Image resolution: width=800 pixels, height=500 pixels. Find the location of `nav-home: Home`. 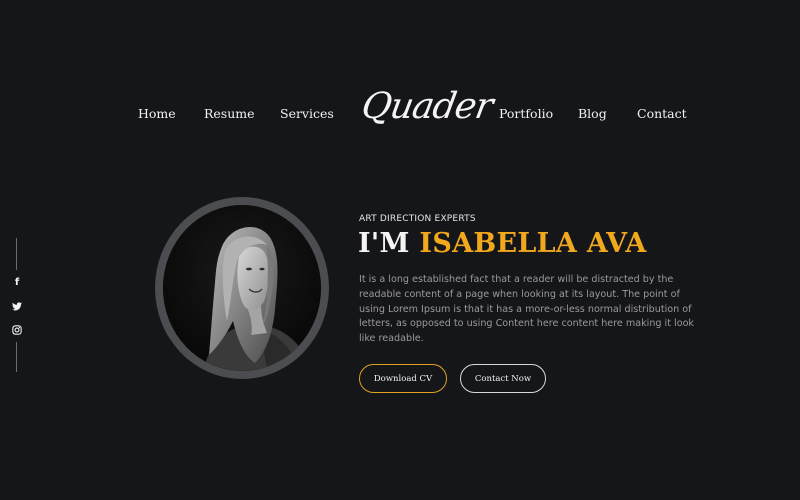

nav-home: Home is located at coordinates (157, 113).